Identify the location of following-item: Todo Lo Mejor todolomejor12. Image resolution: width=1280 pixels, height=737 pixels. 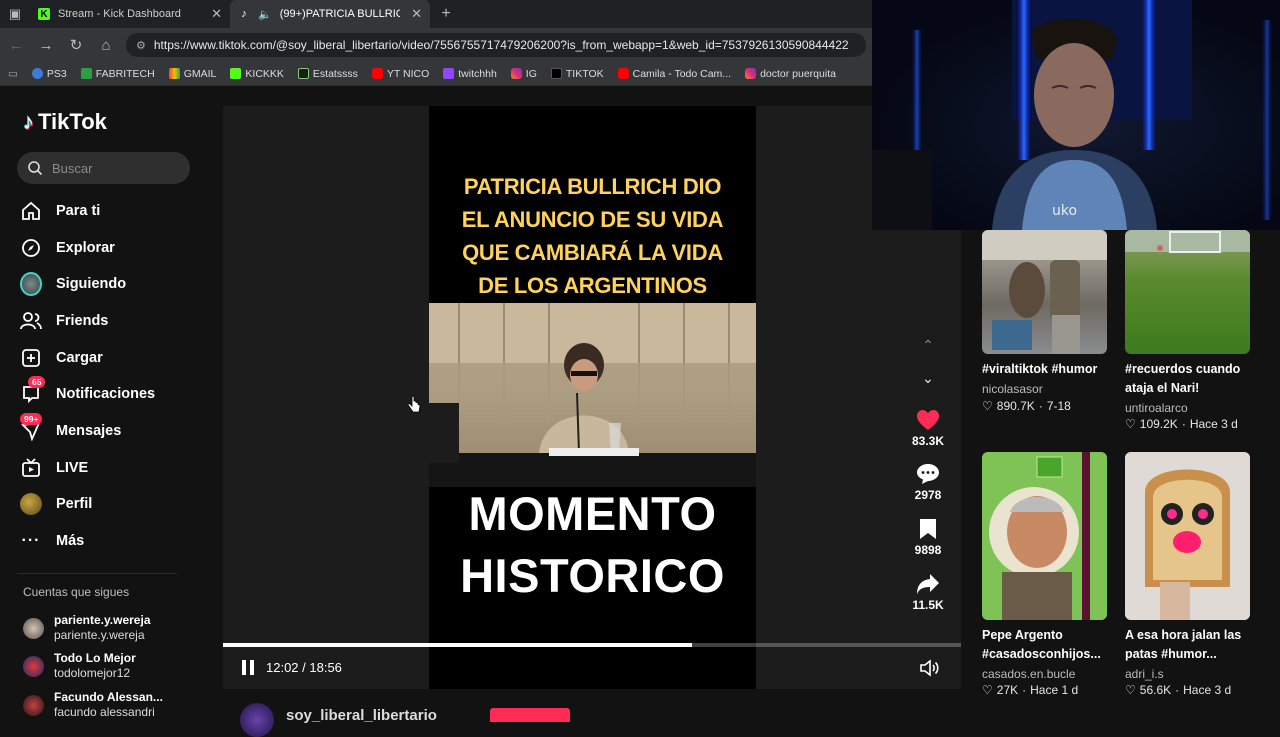
(79, 666).